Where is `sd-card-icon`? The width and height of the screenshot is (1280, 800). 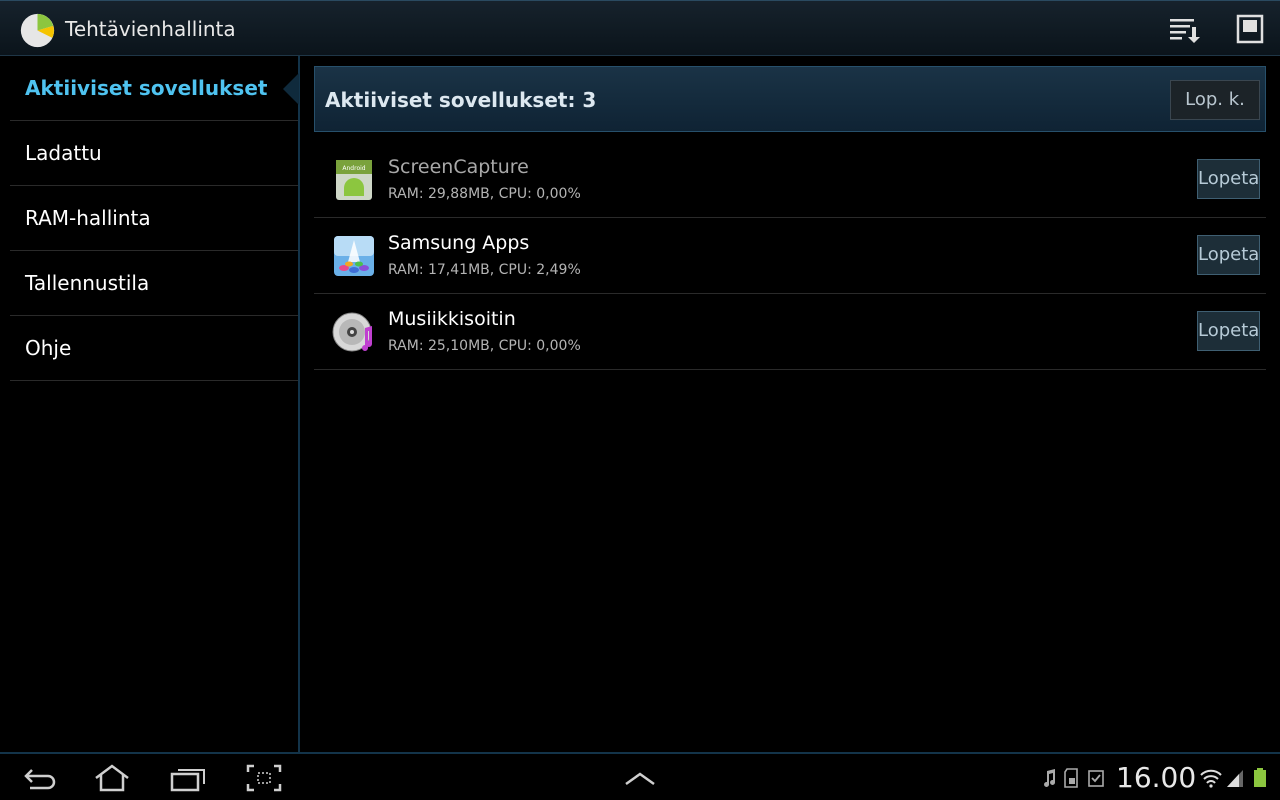 sd-card-icon is located at coordinates (1071, 778).